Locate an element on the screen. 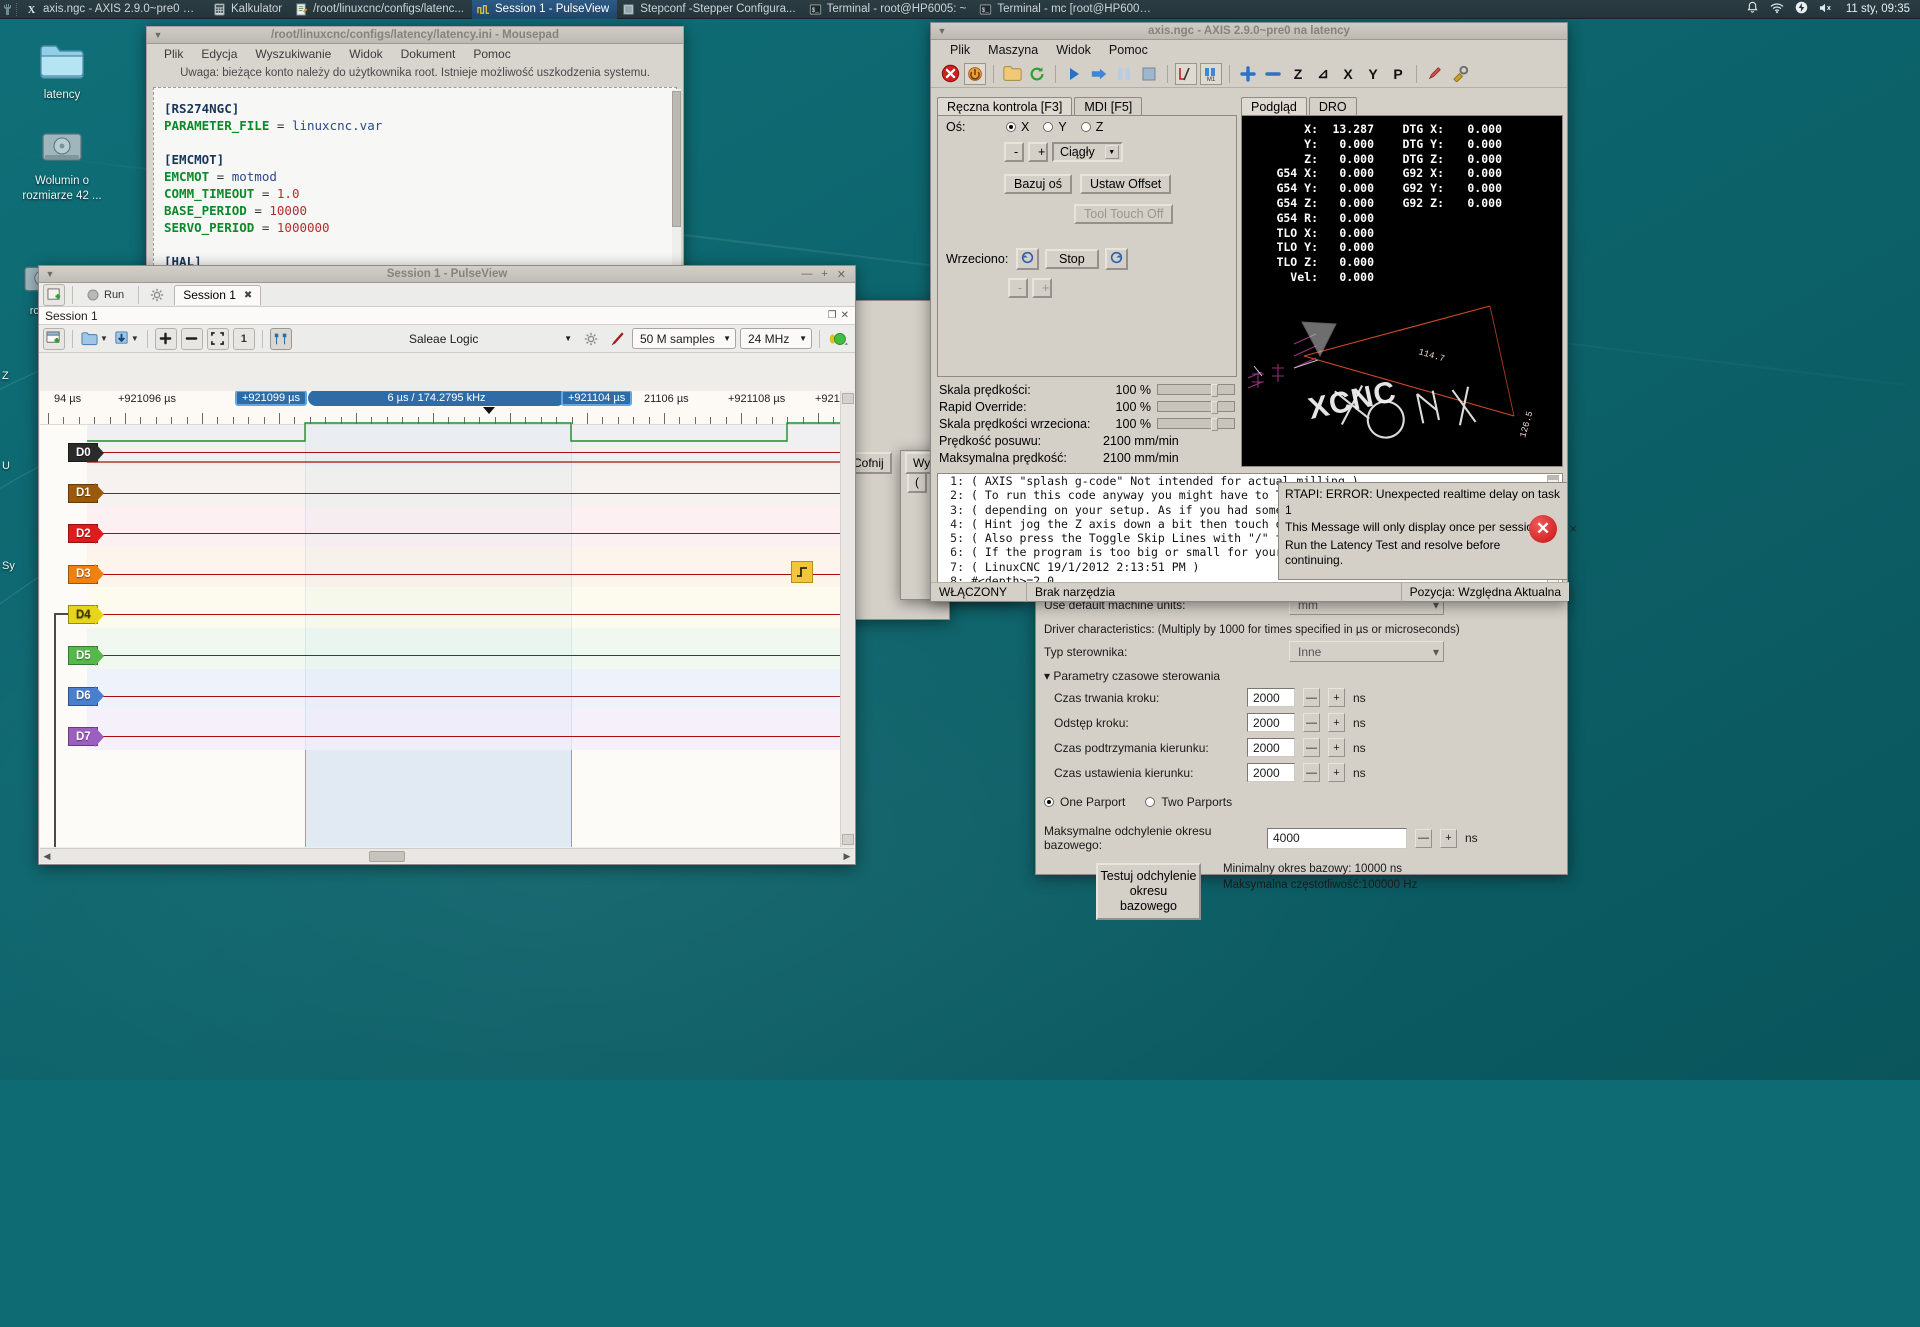 The image size is (1920, 1327). channel-badge-d3: D3 is located at coordinates (83, 574).